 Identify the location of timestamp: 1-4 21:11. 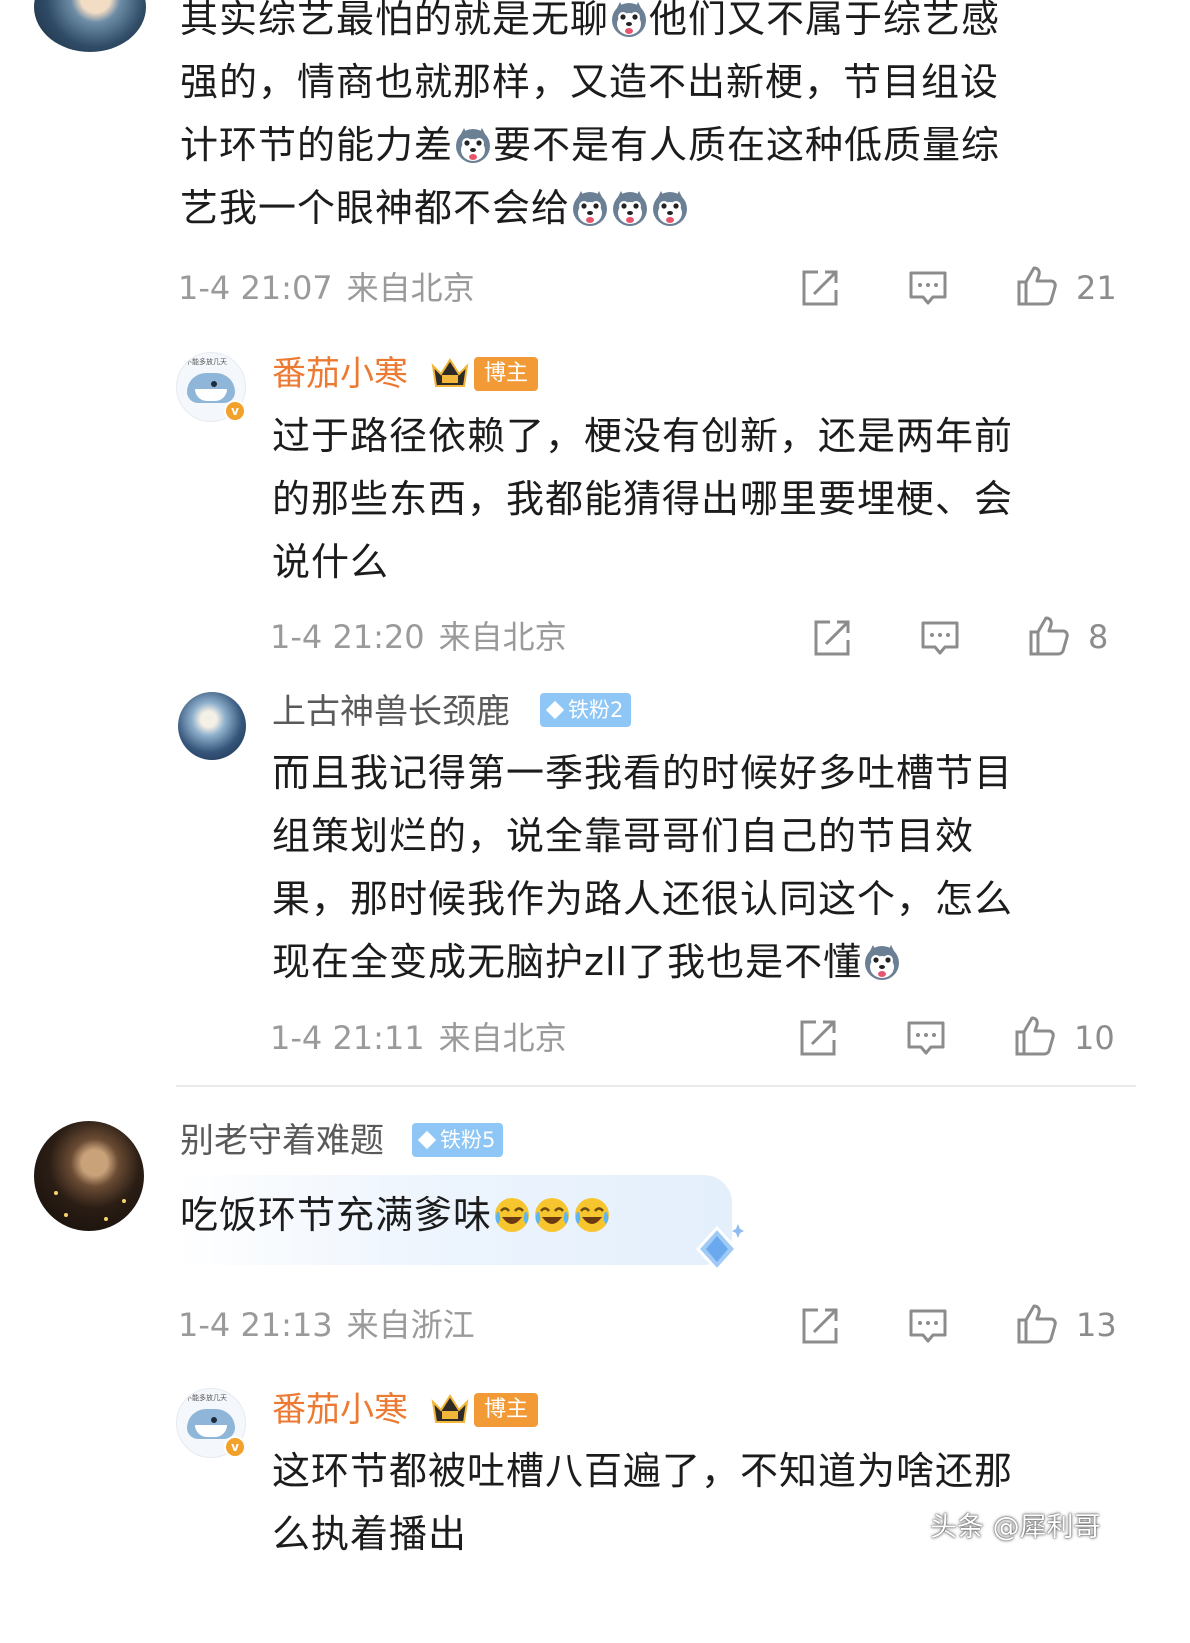
(347, 1038).